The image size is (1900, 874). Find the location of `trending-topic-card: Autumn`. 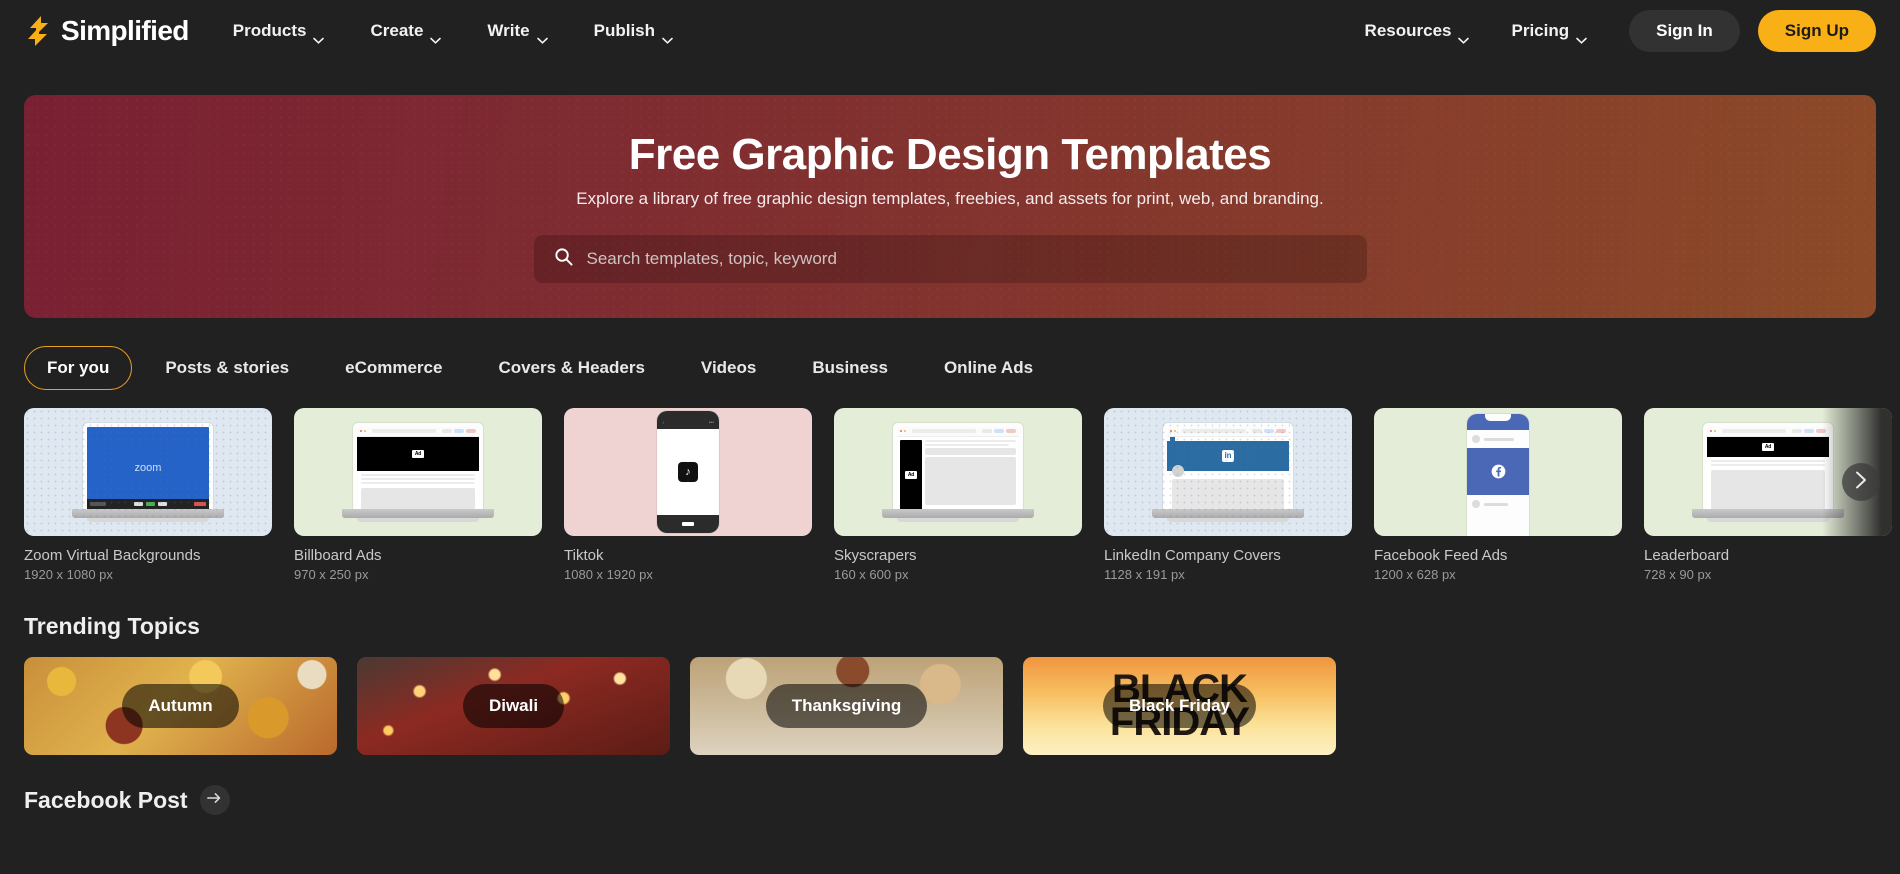

trending-topic-card: Autumn is located at coordinates (180, 706).